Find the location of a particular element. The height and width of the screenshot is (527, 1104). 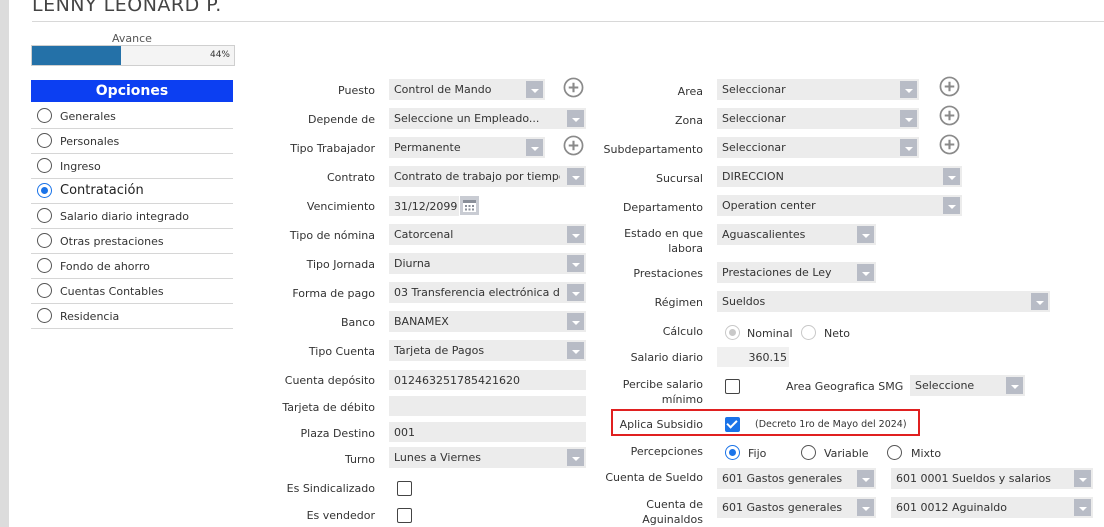

option-residencia: Residencia is located at coordinates (132, 316).